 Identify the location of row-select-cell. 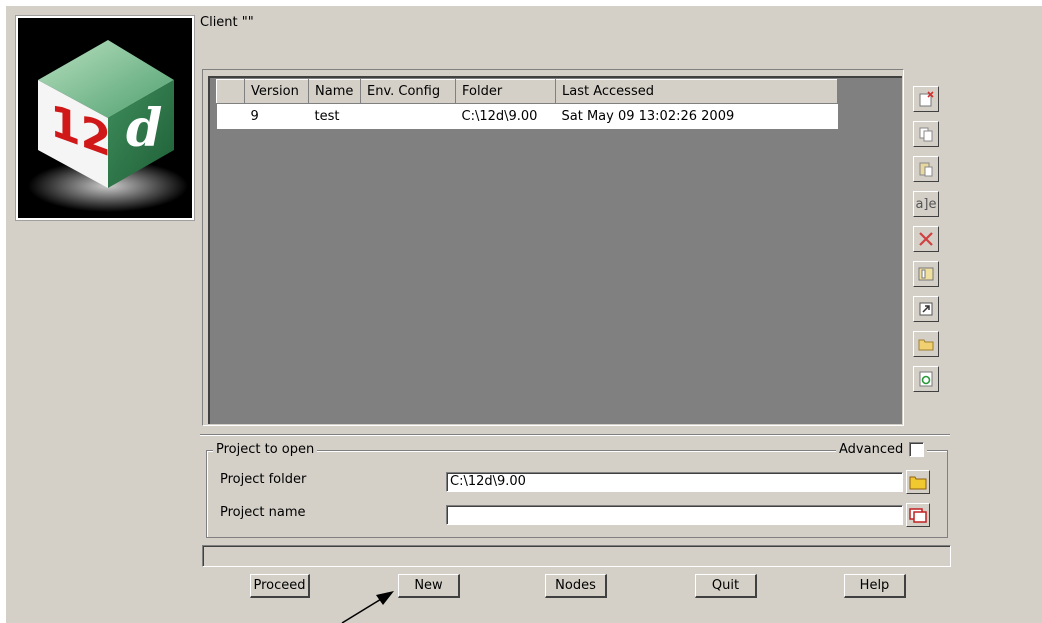
(230, 116).